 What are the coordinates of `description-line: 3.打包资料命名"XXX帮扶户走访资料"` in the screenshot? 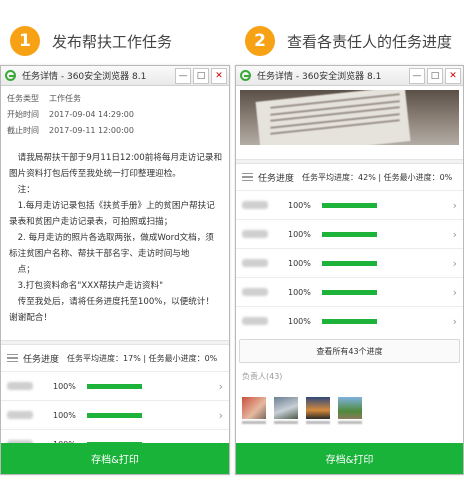 It's located at (86, 286).